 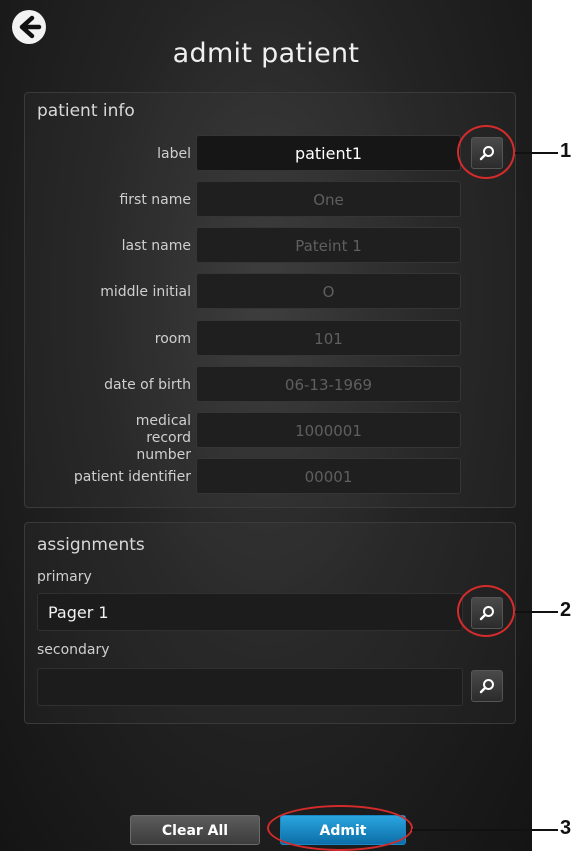 What do you see at coordinates (250, 612) in the screenshot?
I see `primary-assignment-field: Pager 1` at bounding box center [250, 612].